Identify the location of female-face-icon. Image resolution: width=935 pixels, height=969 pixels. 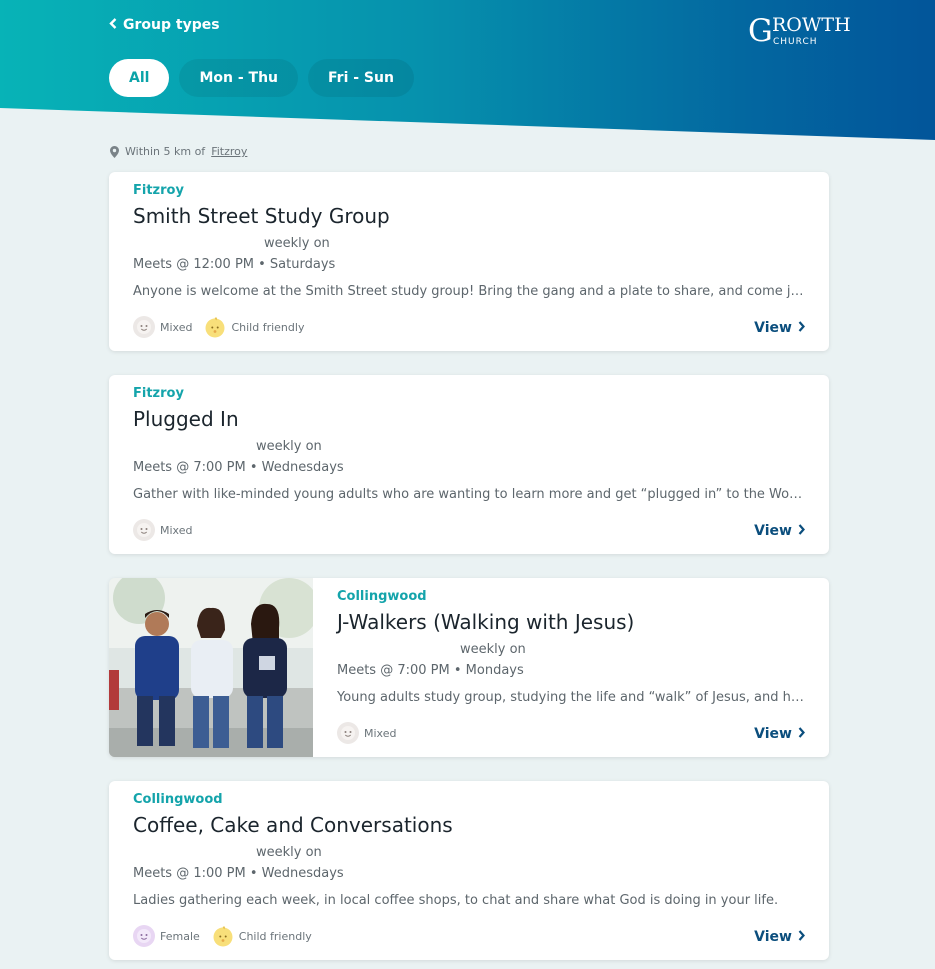
(144, 936).